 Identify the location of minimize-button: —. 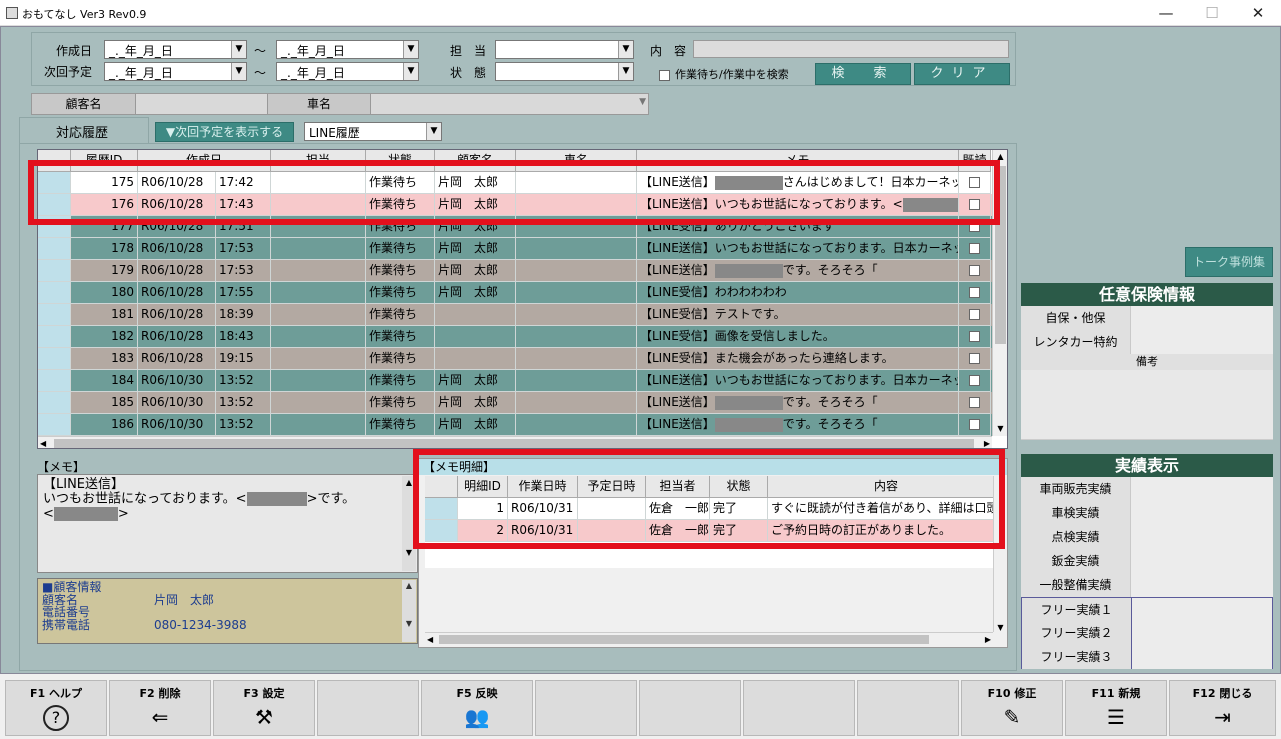
(1166, 13).